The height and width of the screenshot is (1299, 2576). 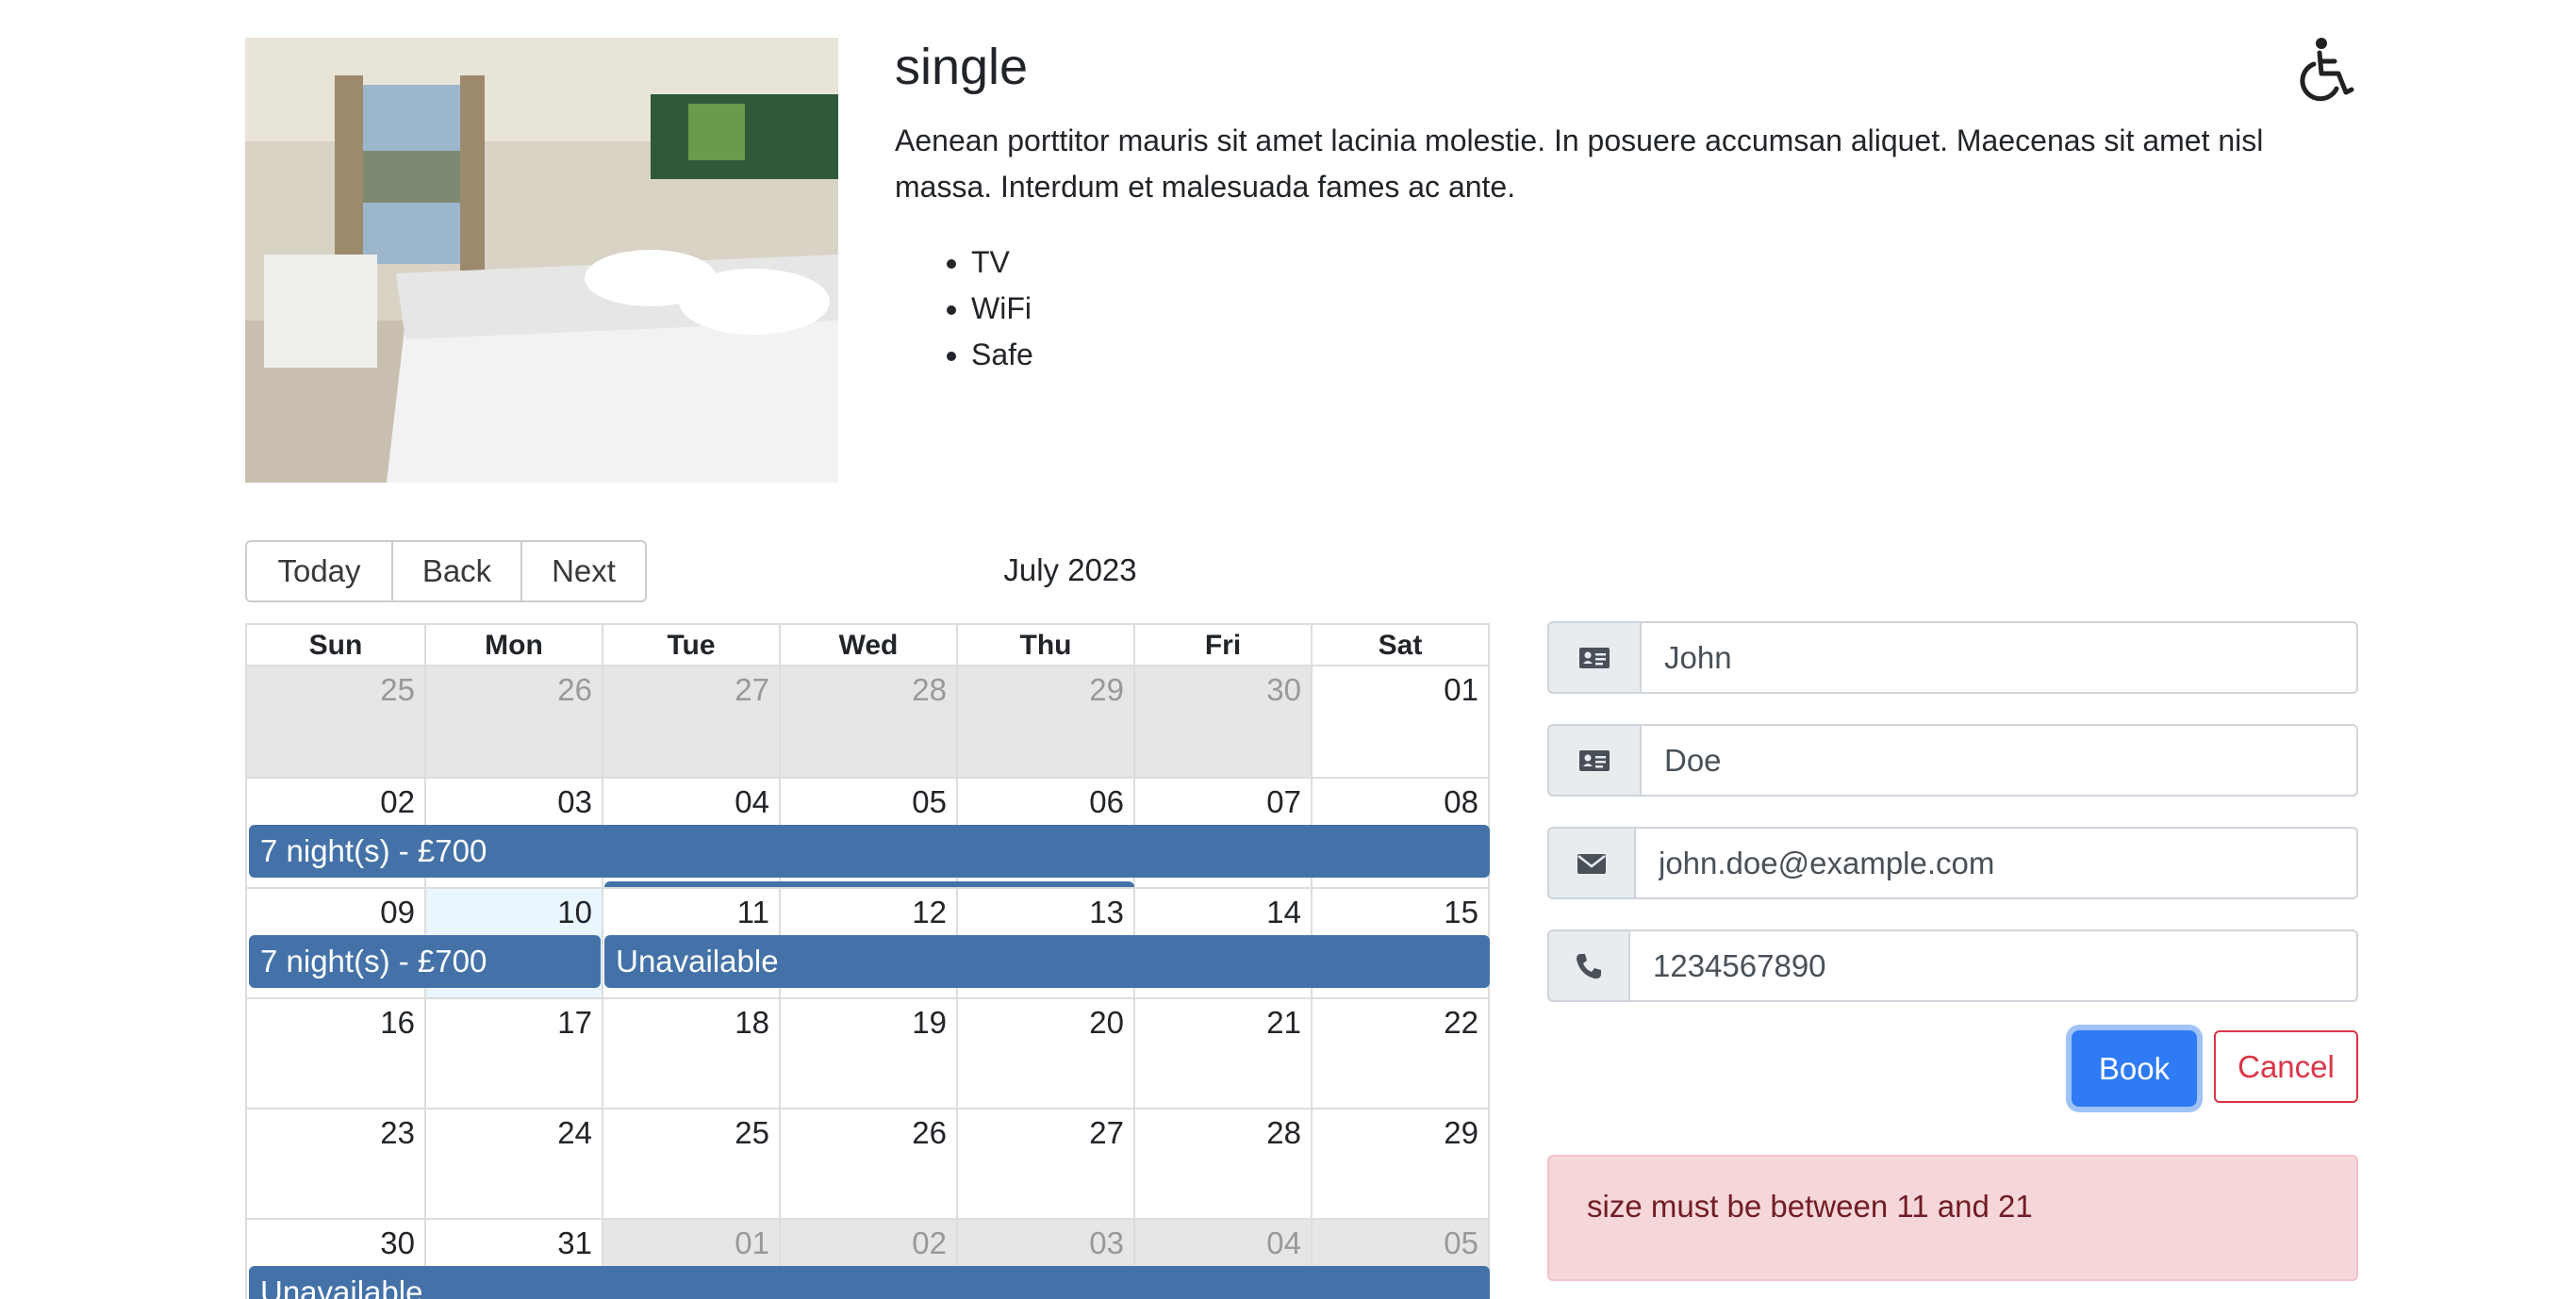 What do you see at coordinates (1044, 912) in the screenshot?
I see `date-number: 13` at bounding box center [1044, 912].